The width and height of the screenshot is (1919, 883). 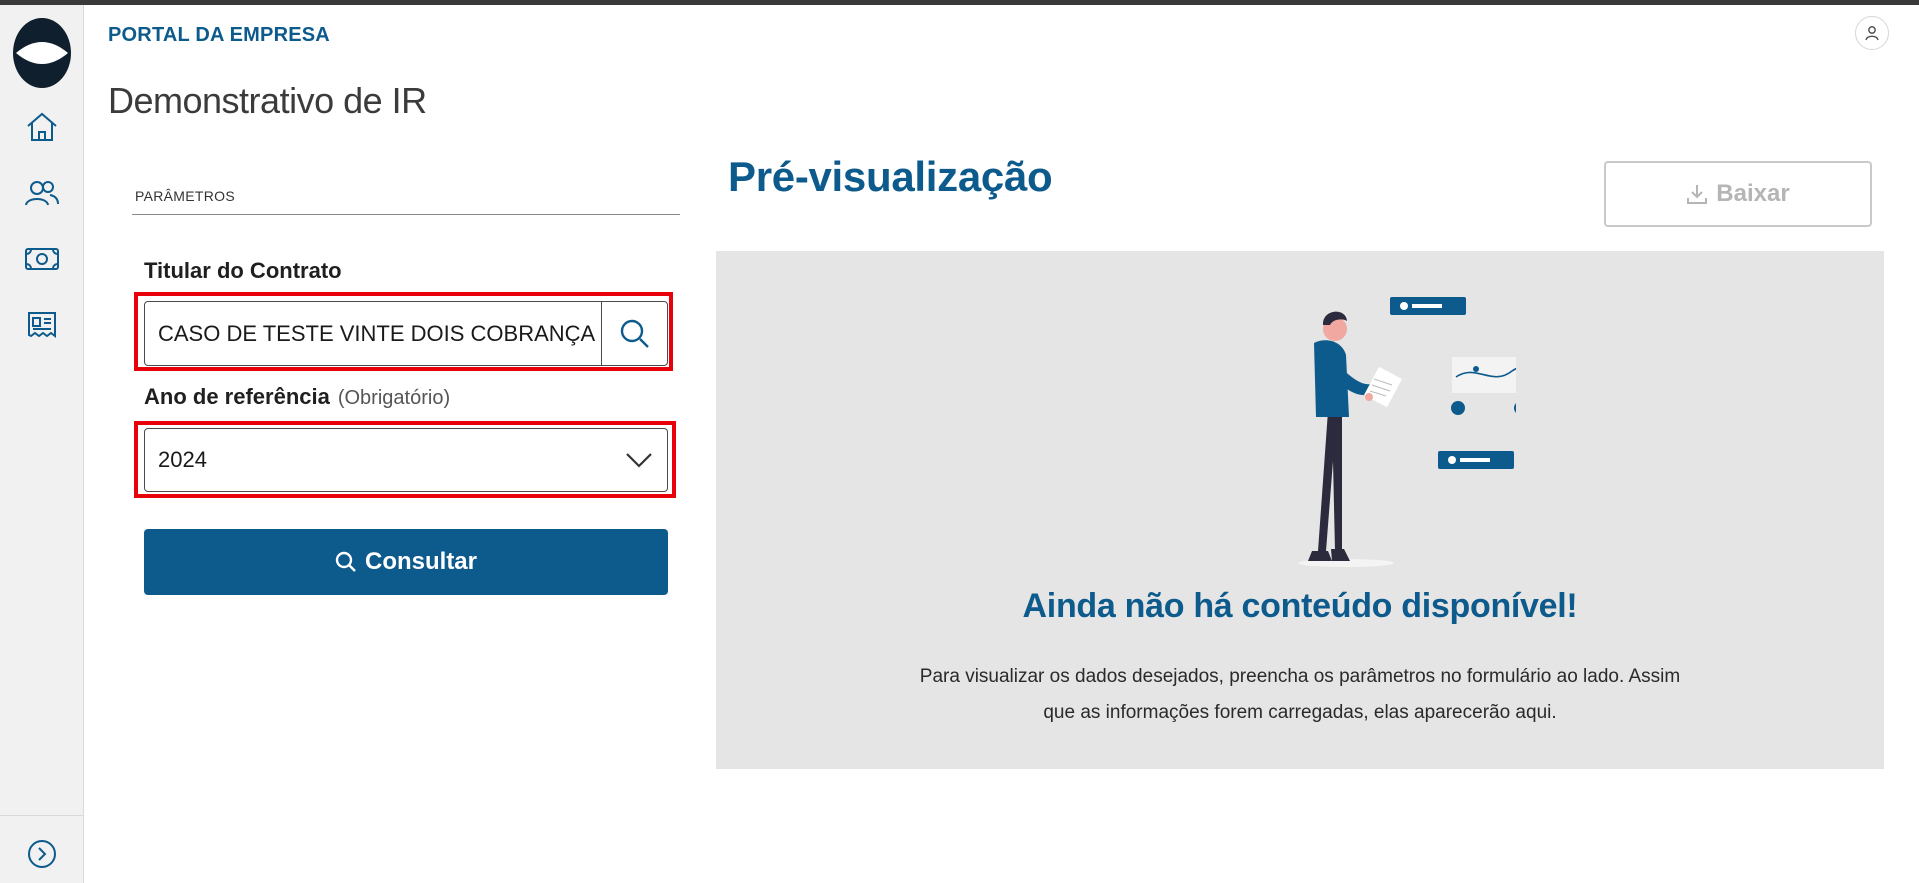 I want to click on holder-label: Titular do Contrato, so click(x=243, y=270).